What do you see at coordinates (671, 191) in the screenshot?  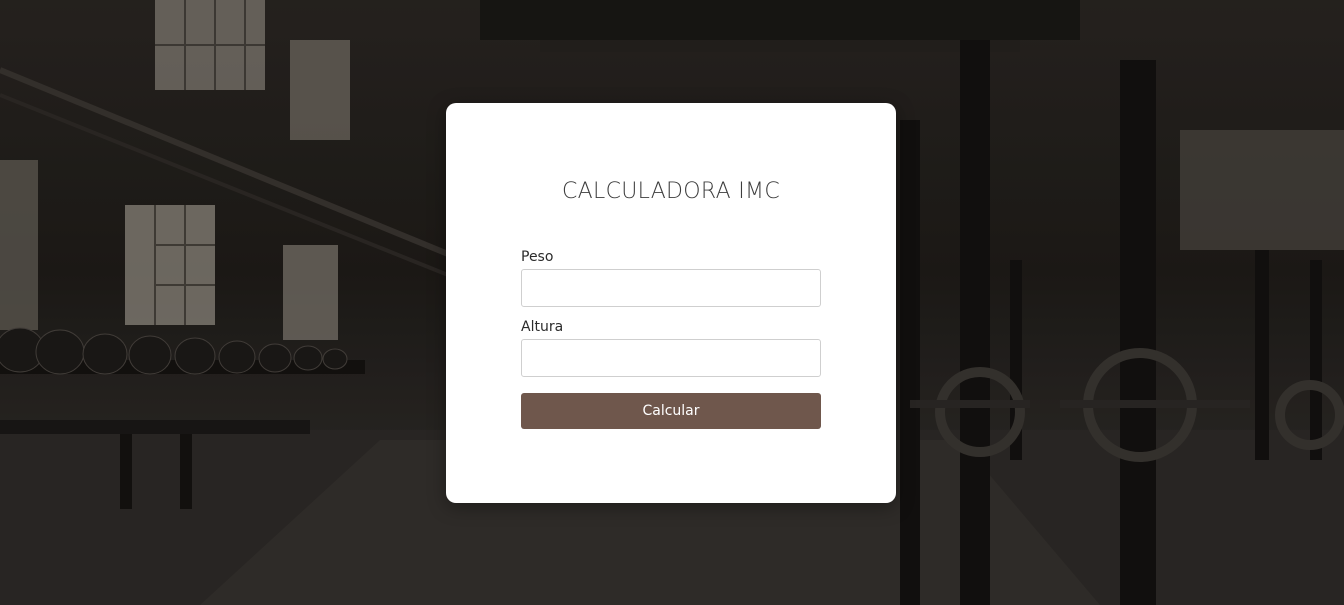 I see `page-title: CALCULADORA IMC` at bounding box center [671, 191].